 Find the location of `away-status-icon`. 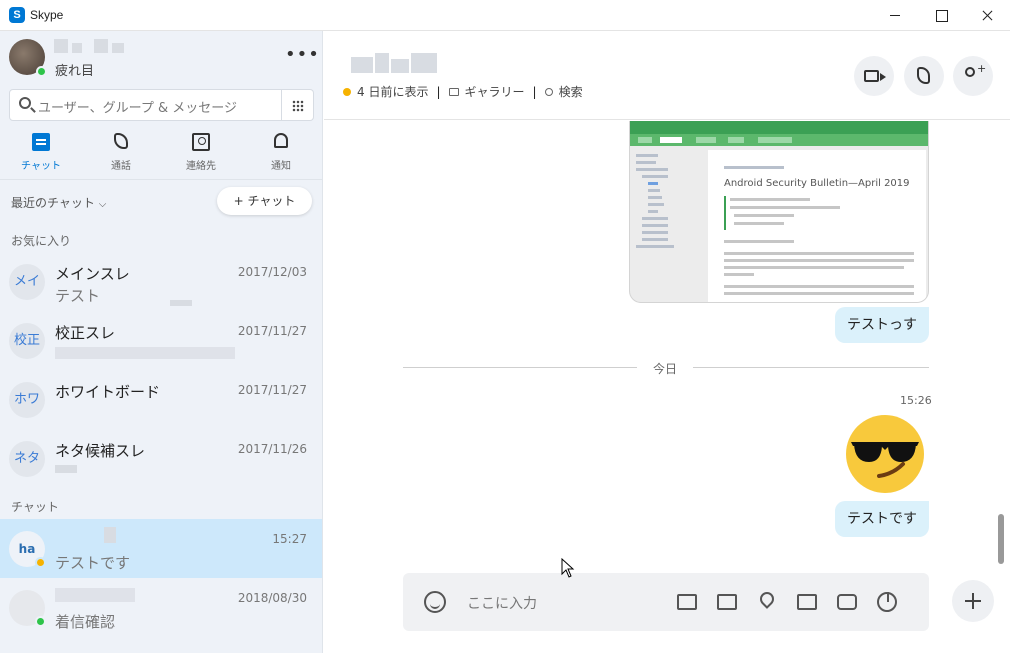

away-status-icon is located at coordinates (40, 562).